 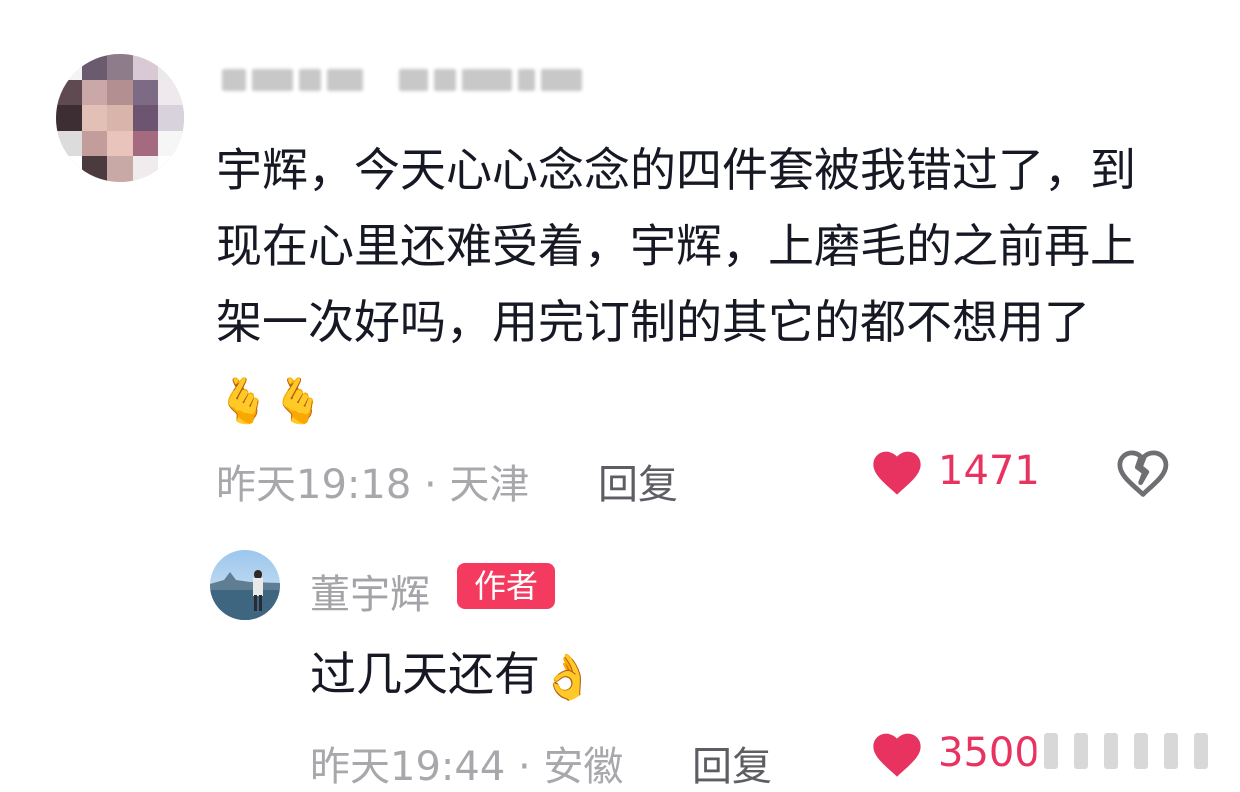 I want to click on watermark, so click(x=1126, y=751).